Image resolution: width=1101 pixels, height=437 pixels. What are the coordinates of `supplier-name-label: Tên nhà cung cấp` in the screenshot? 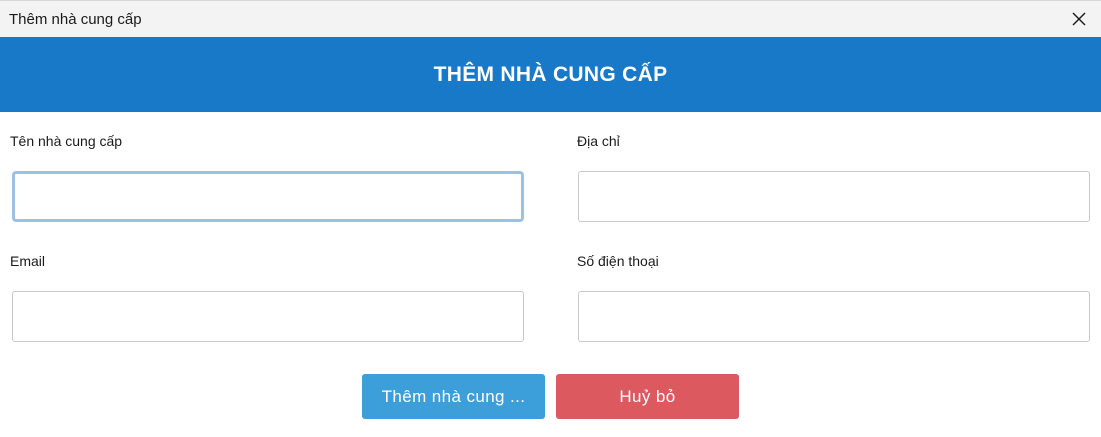 It's located at (66, 141).